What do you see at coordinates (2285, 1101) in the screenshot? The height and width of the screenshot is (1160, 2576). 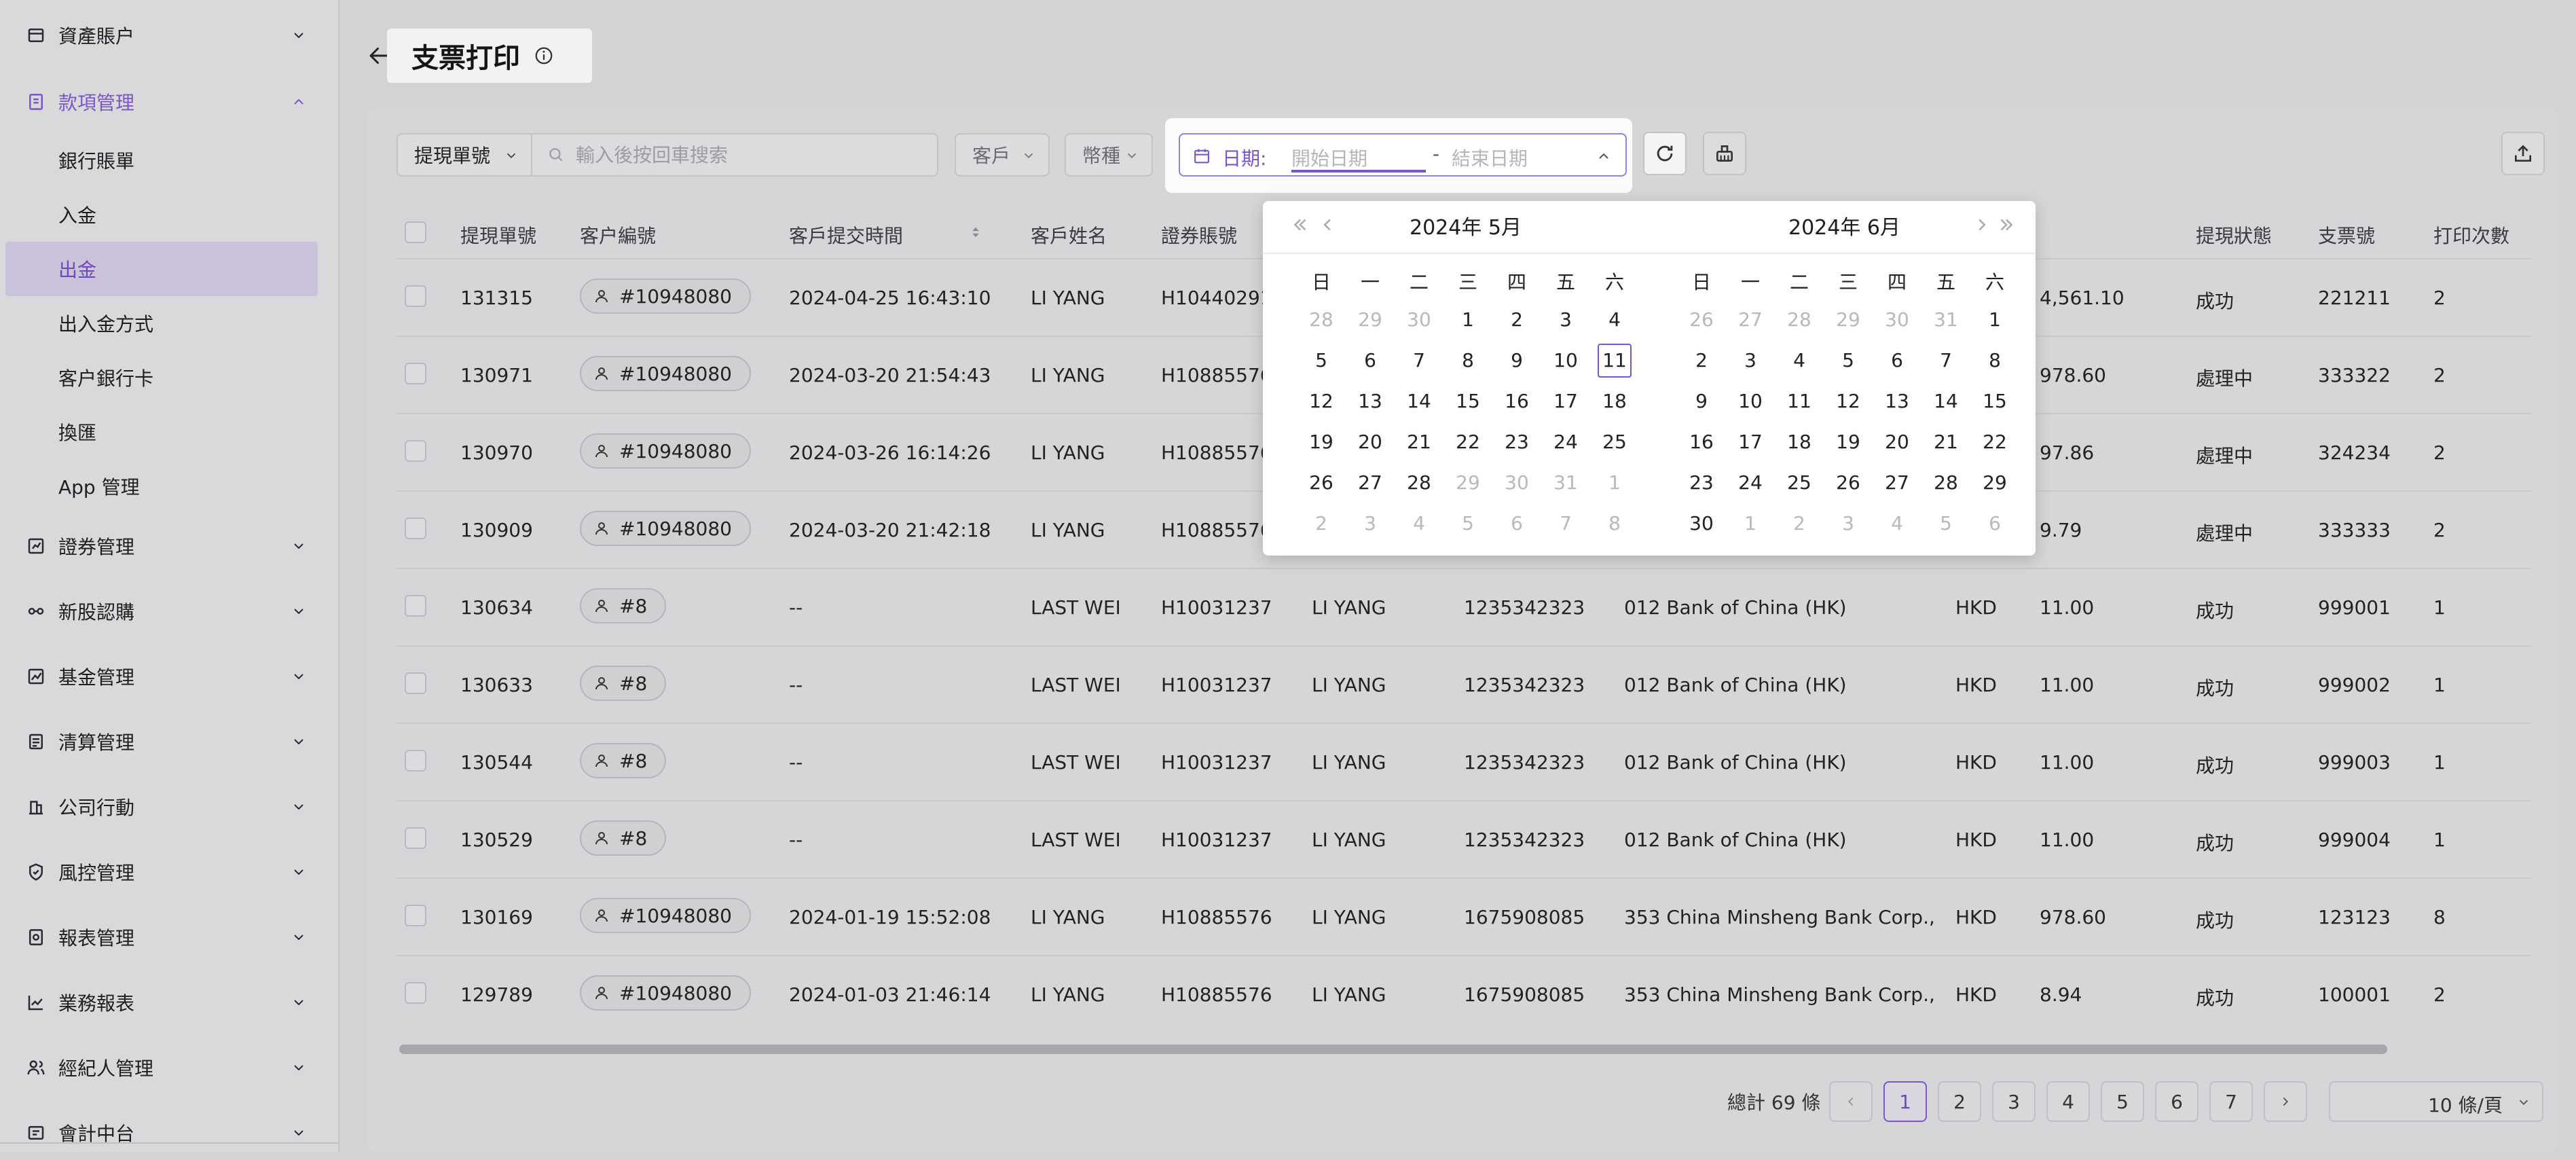 I see `next-page-button` at bounding box center [2285, 1101].